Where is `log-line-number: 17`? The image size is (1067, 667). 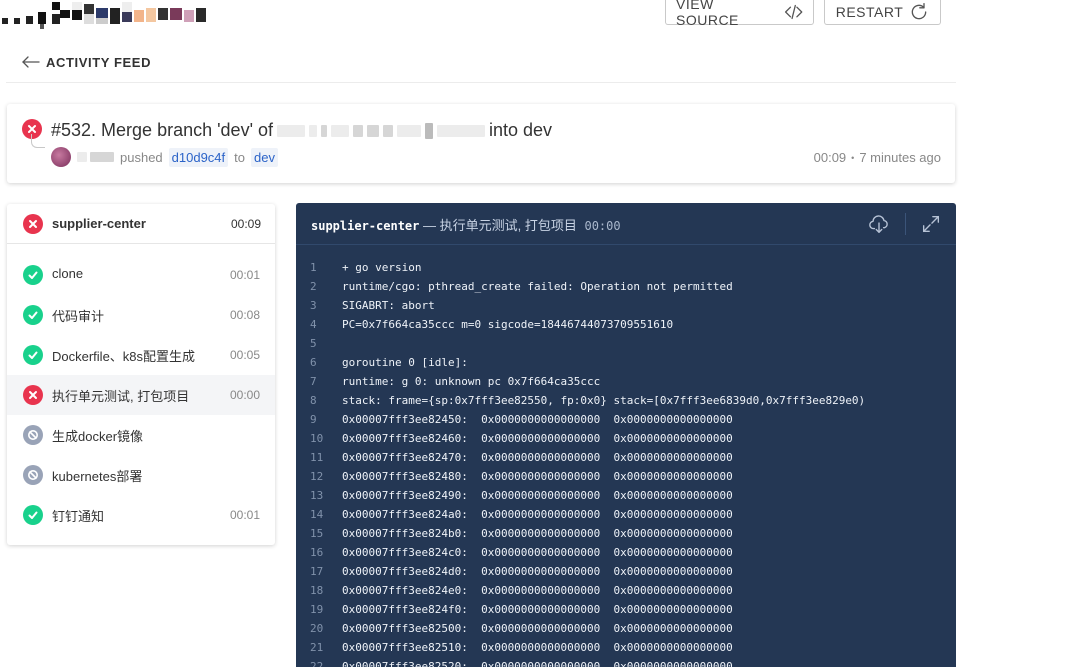
log-line-number: 17 is located at coordinates (317, 571).